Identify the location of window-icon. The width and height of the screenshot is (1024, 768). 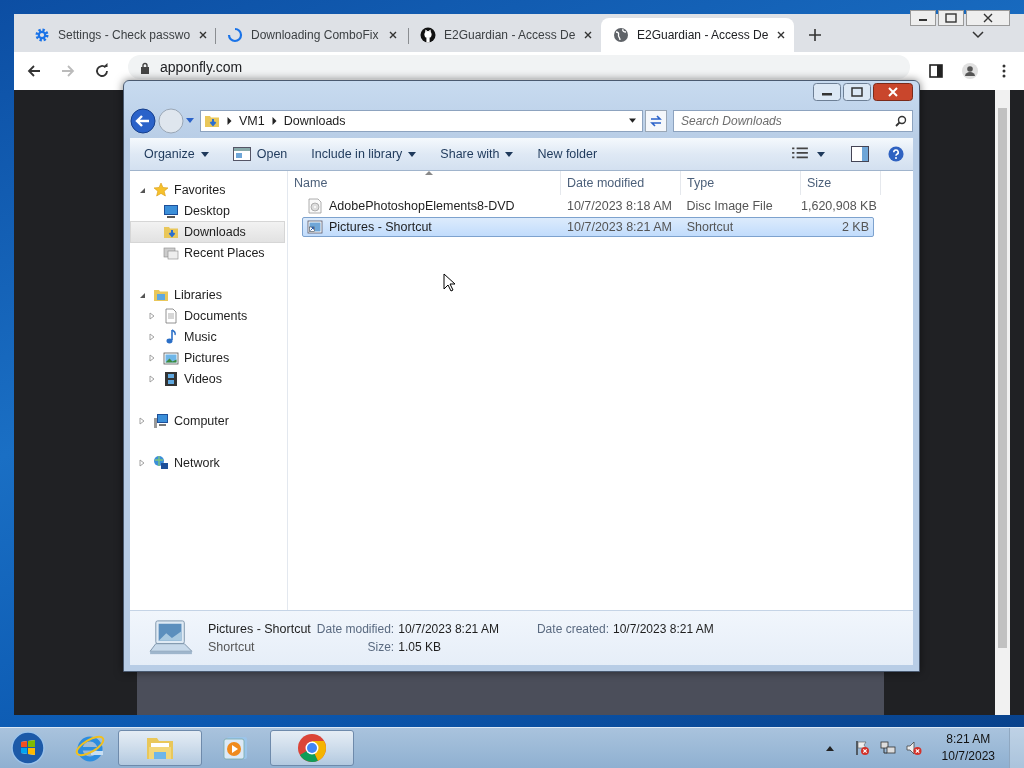
(241, 154).